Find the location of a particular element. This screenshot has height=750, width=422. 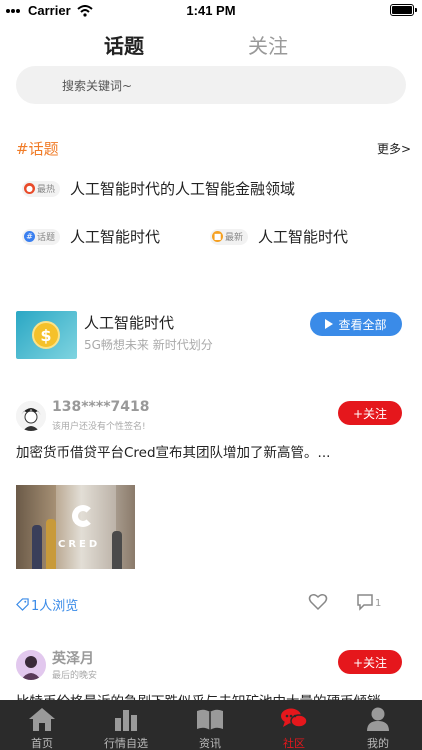

bar-chart-icon is located at coordinates (126, 720).